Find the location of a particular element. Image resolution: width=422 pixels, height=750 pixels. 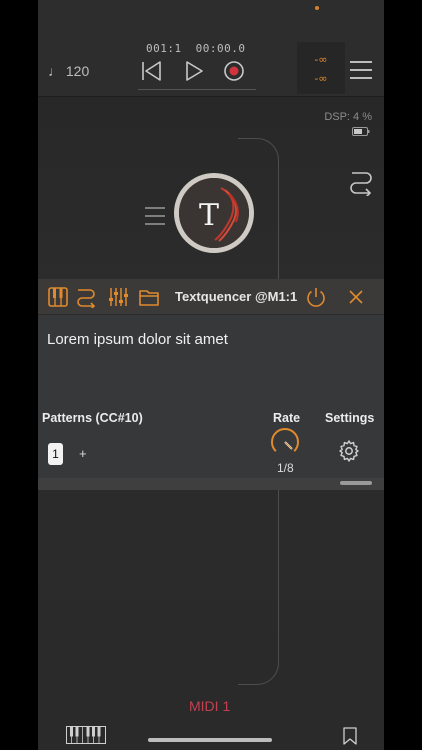

app-letter: T is located at coordinates (209, 215).